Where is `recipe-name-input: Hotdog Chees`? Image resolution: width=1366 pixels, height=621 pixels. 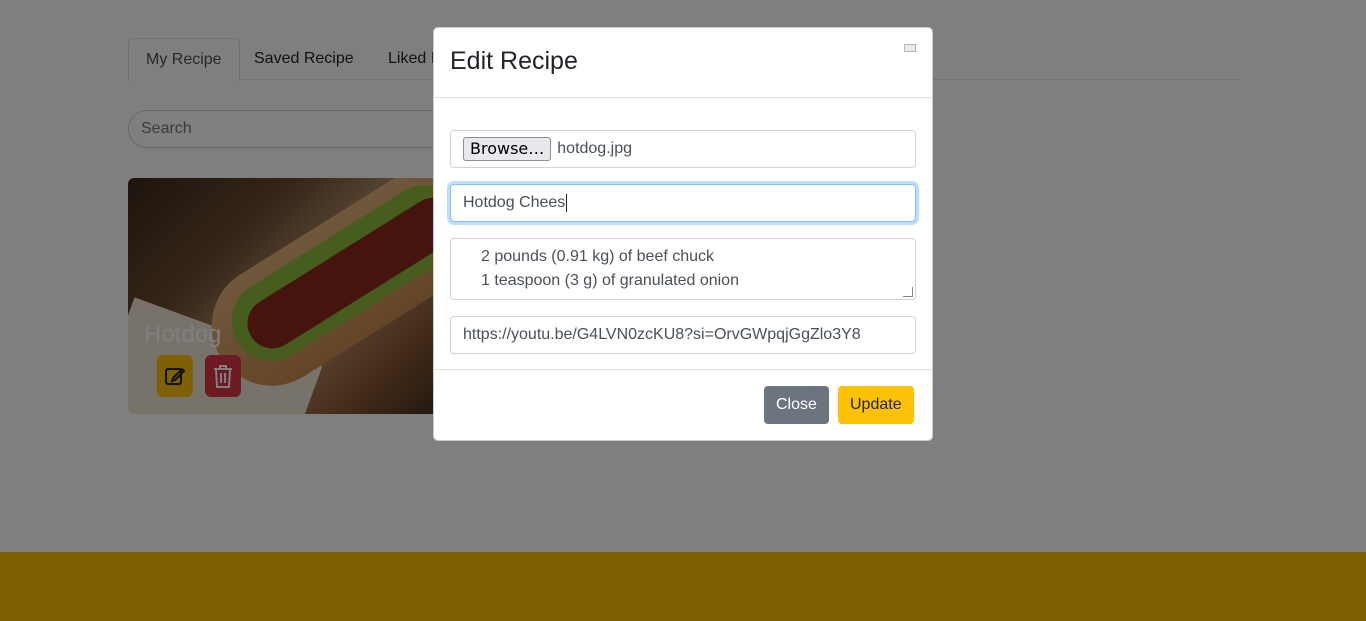
recipe-name-input: Hotdog Chees is located at coordinates (683, 203).